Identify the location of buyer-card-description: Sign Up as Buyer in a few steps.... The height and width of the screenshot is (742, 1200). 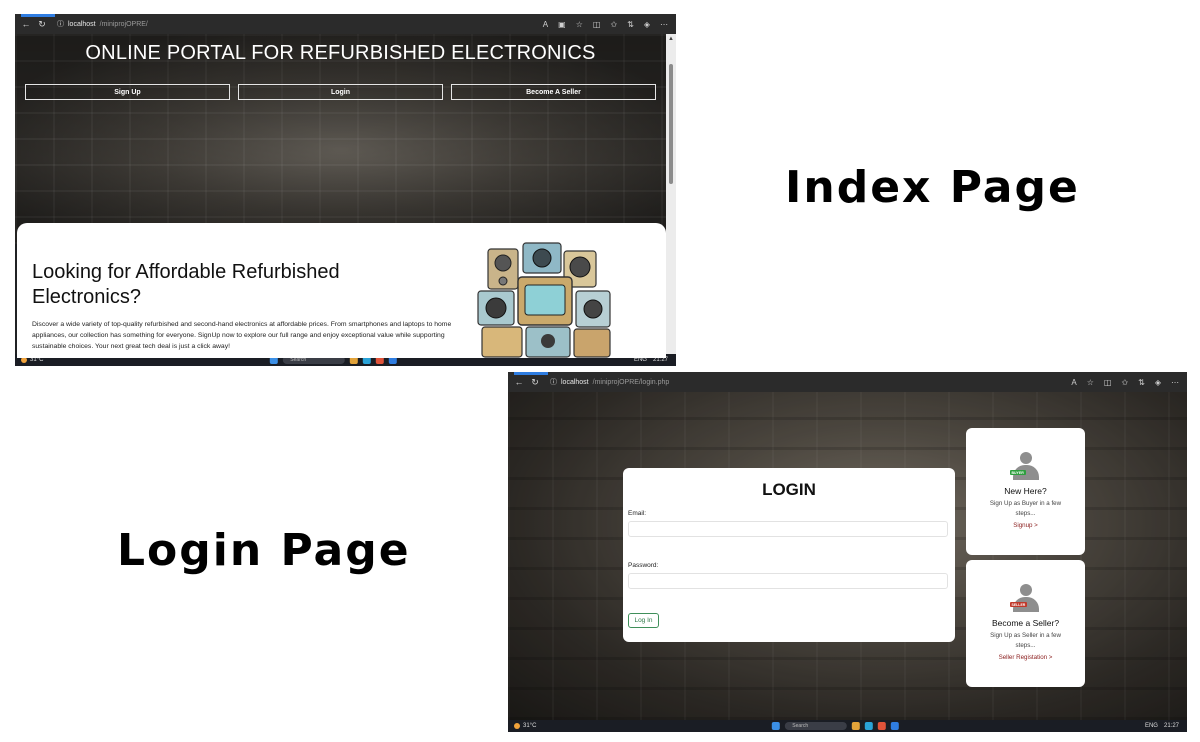
(1025, 508).